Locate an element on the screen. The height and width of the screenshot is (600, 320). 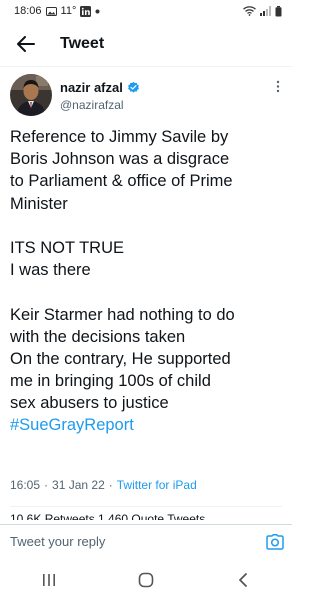
display-name: nazir afzal is located at coordinates (91, 87).